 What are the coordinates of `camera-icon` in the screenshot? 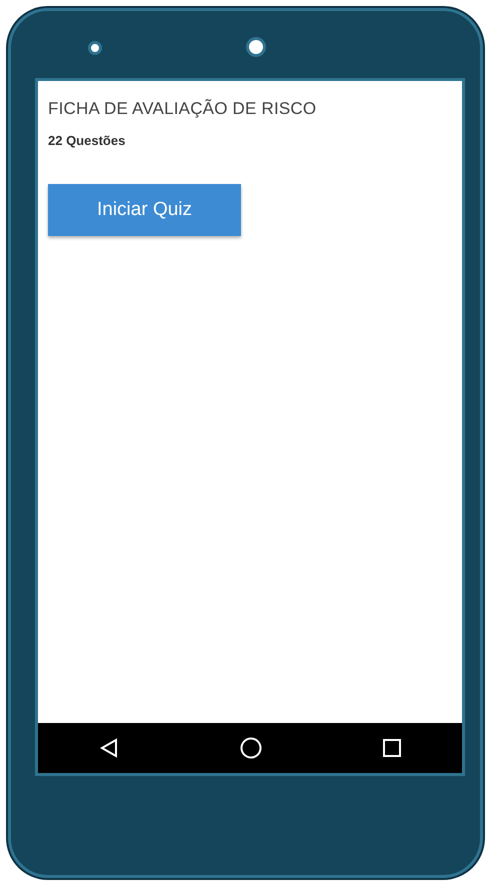 It's located at (256, 47).